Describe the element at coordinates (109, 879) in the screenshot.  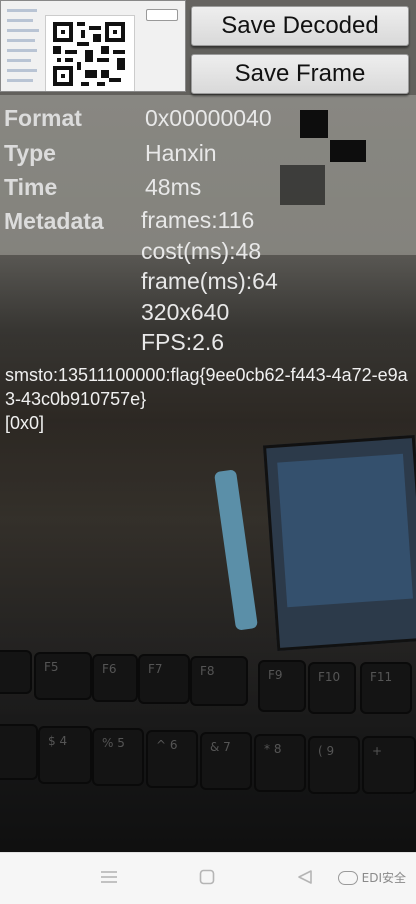
I see `menu-icon` at that location.